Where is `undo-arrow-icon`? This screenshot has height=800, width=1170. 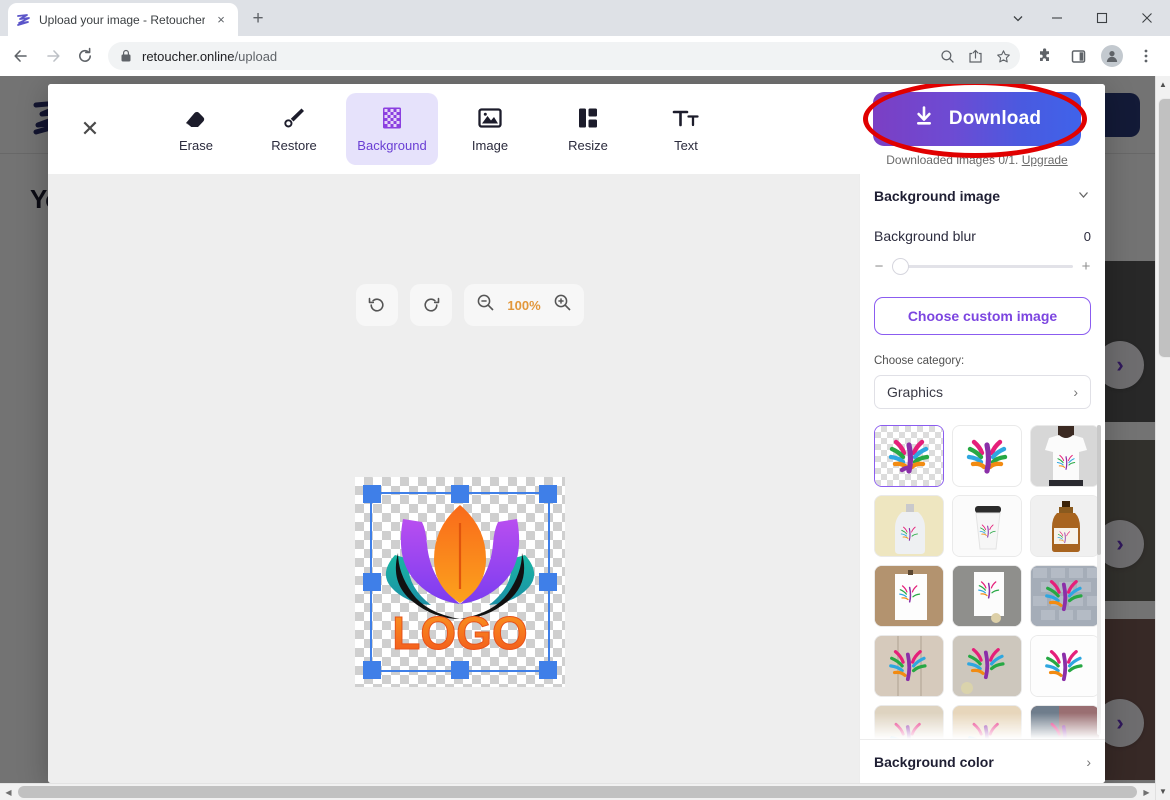
undo-arrow-icon is located at coordinates (377, 305).